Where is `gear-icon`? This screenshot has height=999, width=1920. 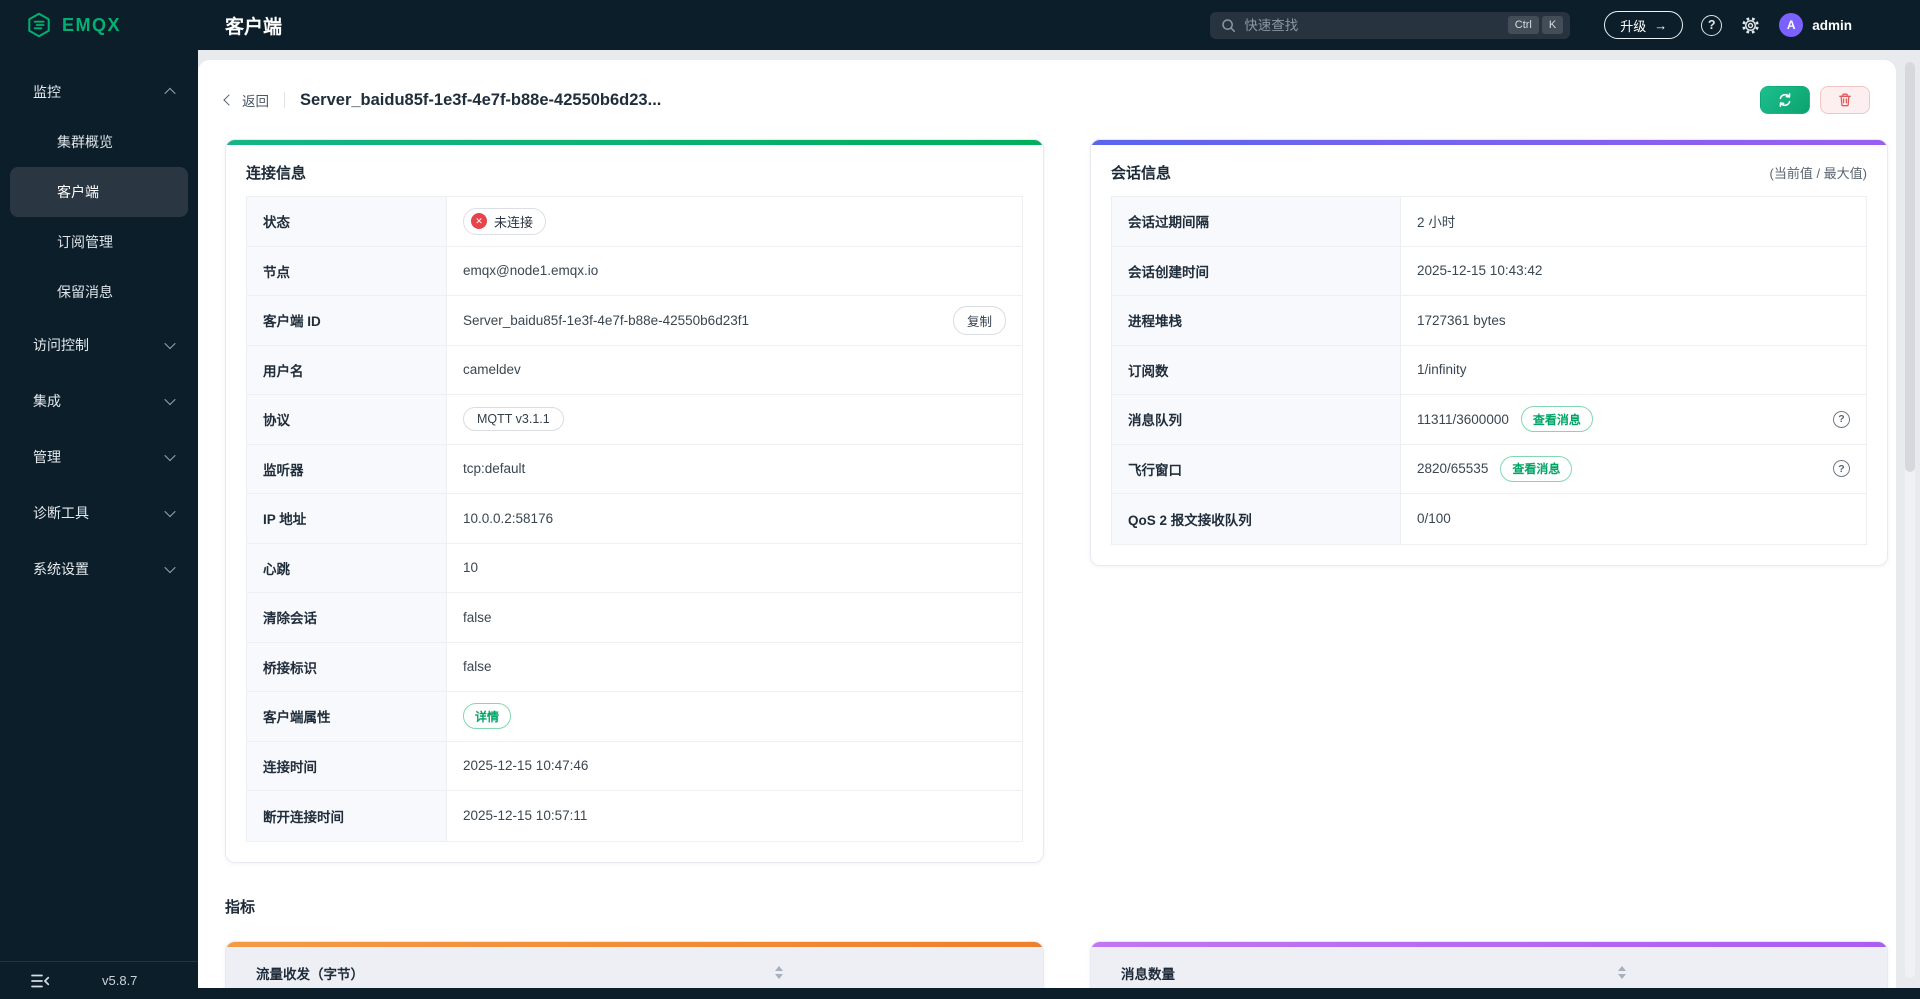
gear-icon is located at coordinates (1751, 25).